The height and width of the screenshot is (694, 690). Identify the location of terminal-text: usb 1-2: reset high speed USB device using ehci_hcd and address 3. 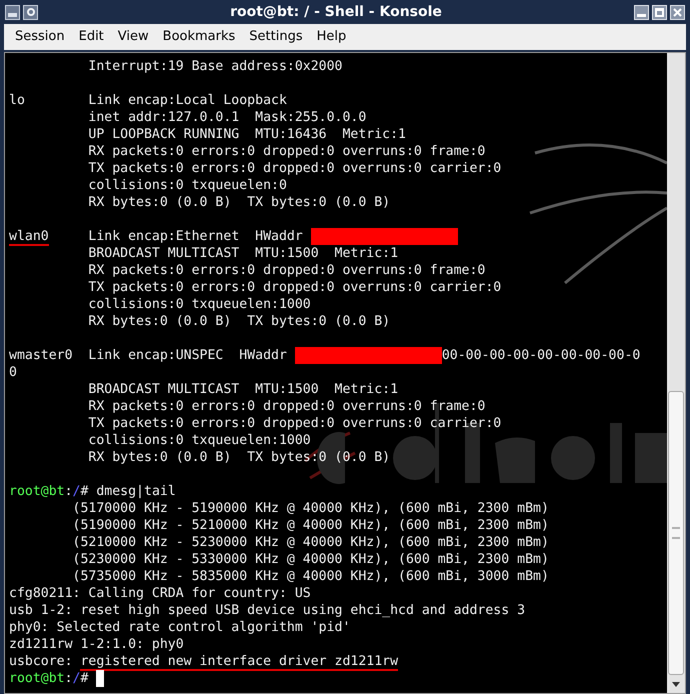
(267, 610).